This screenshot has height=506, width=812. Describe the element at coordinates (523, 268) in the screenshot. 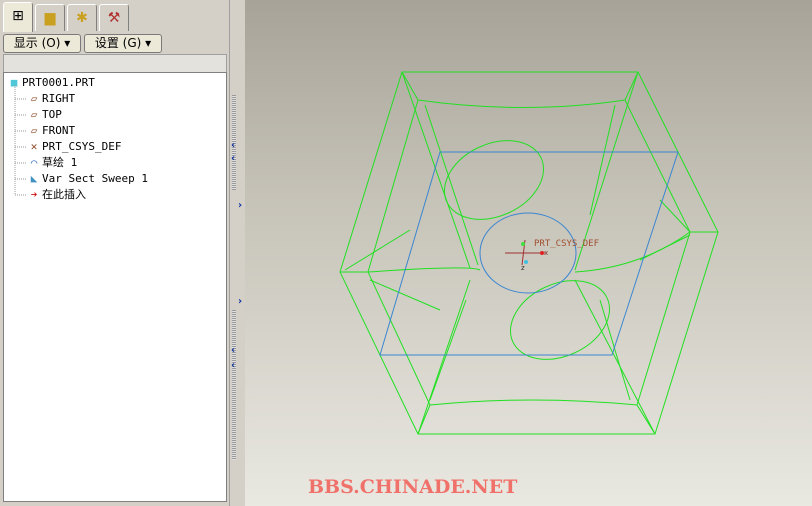

I see `z-axis-label: z` at that location.